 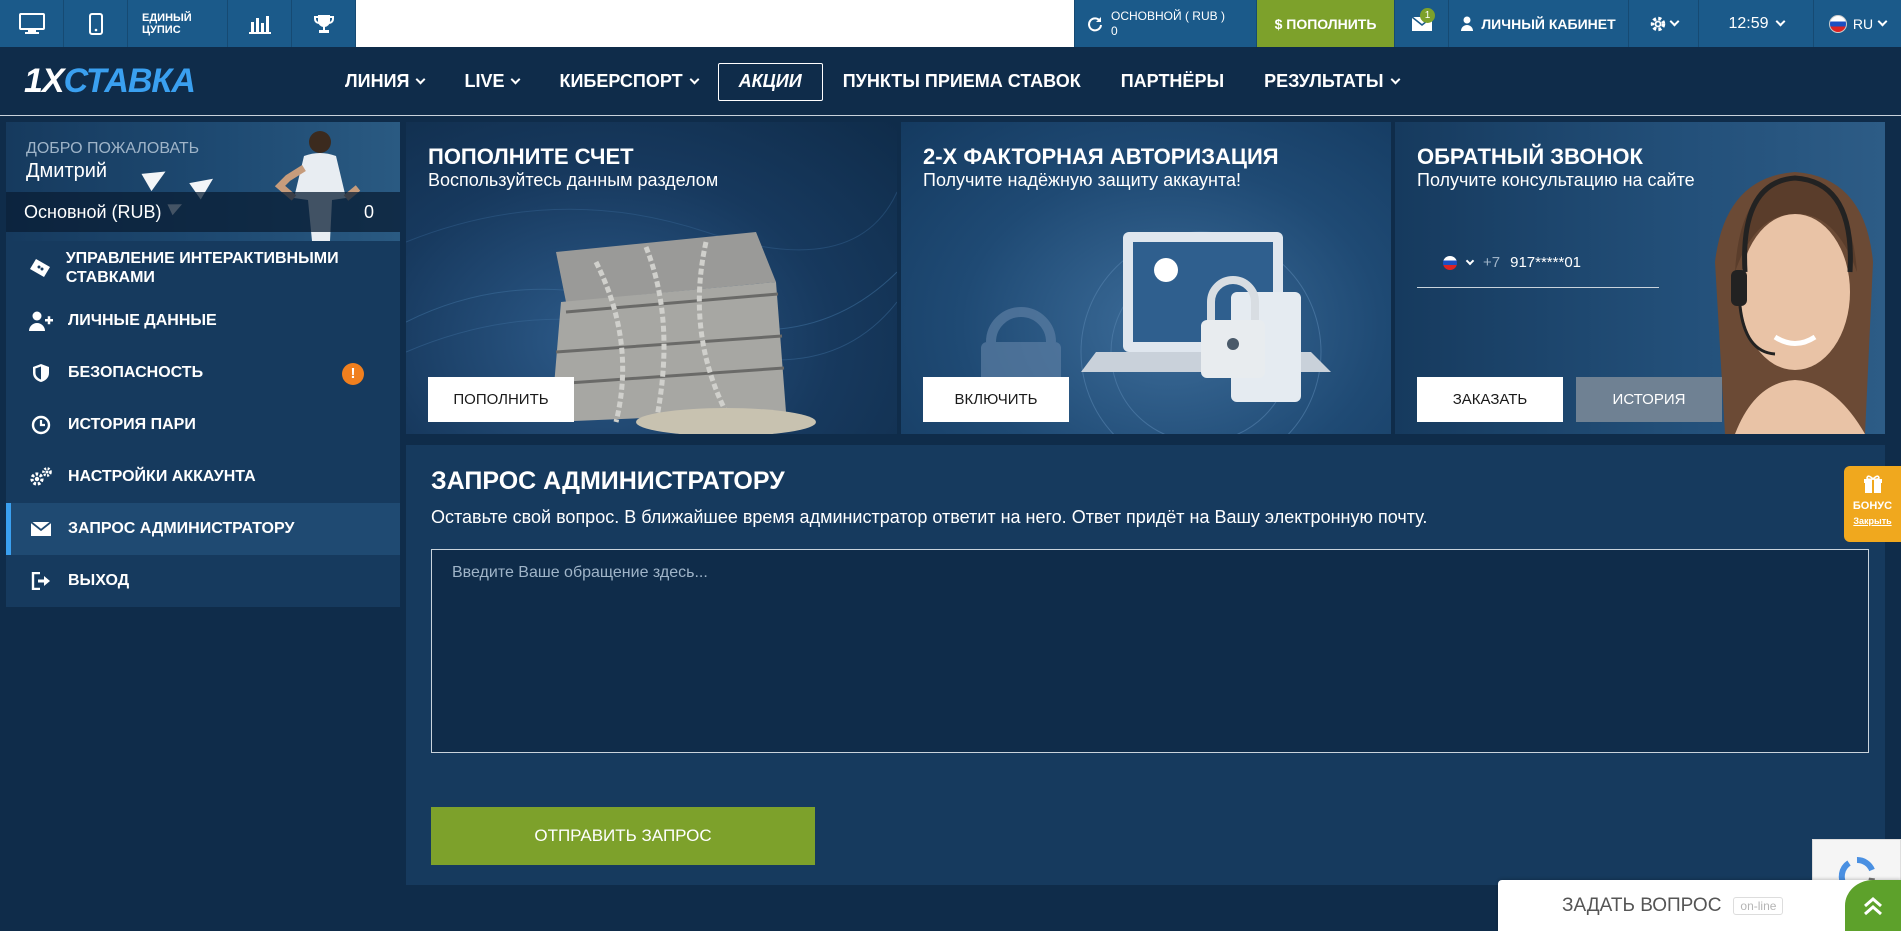 What do you see at coordinates (1538, 263) in the screenshot?
I see `callback-phone-field: +7 917*****01` at bounding box center [1538, 263].